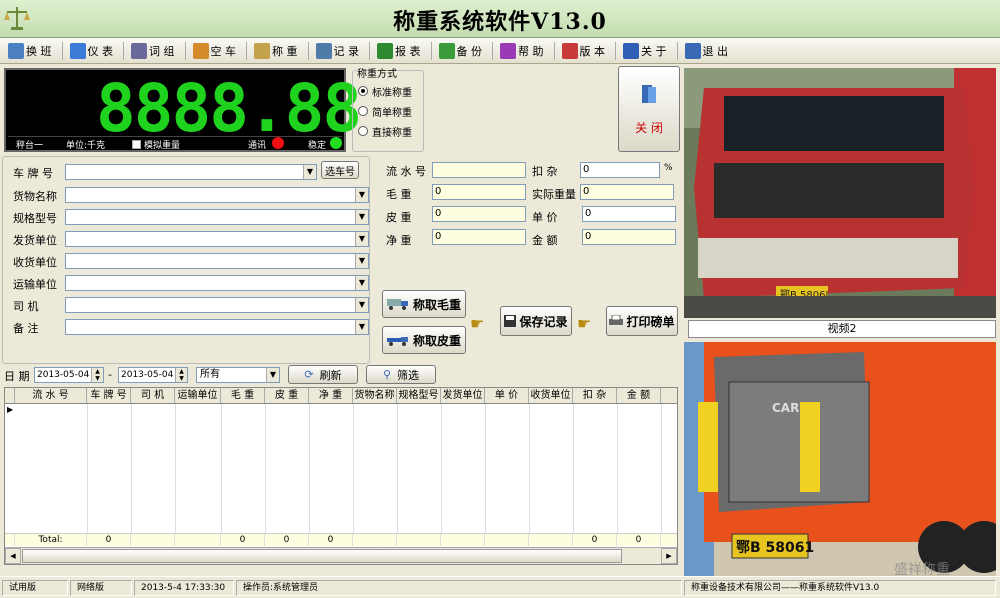 The height and width of the screenshot is (598, 1000). I want to click on refresh-label: 刷新, so click(330, 375).